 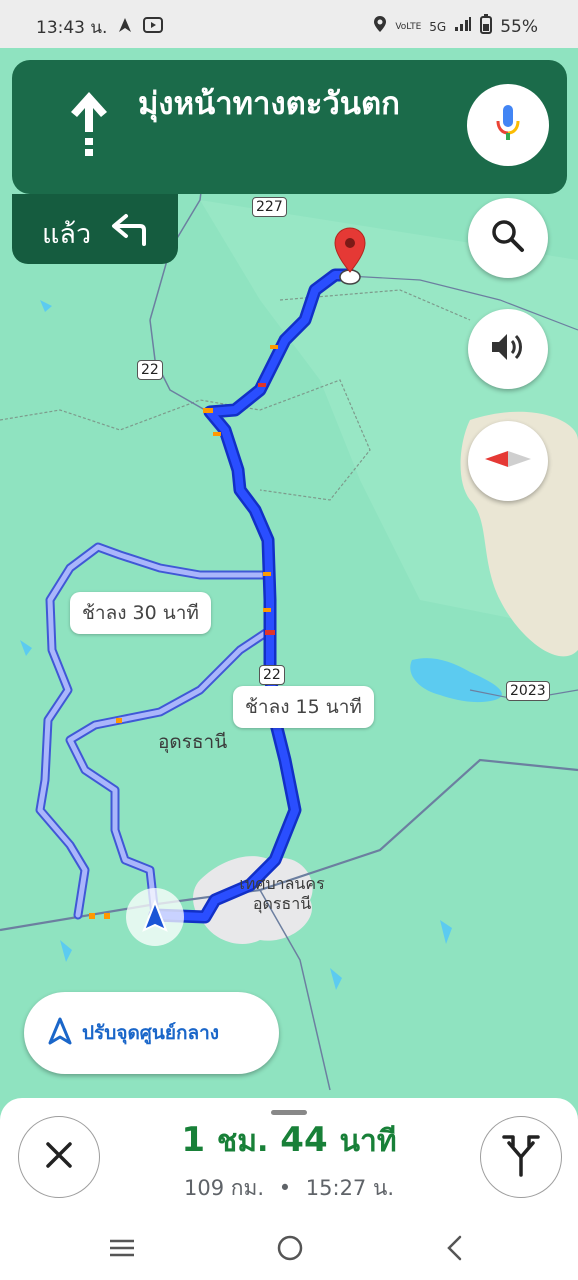 What do you see at coordinates (380, 26) in the screenshot?
I see `location-icon` at bounding box center [380, 26].